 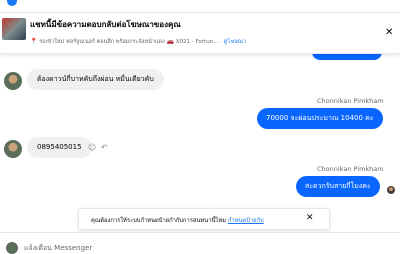 I want to click on car-icon: 🚗, so click(x=170, y=41).